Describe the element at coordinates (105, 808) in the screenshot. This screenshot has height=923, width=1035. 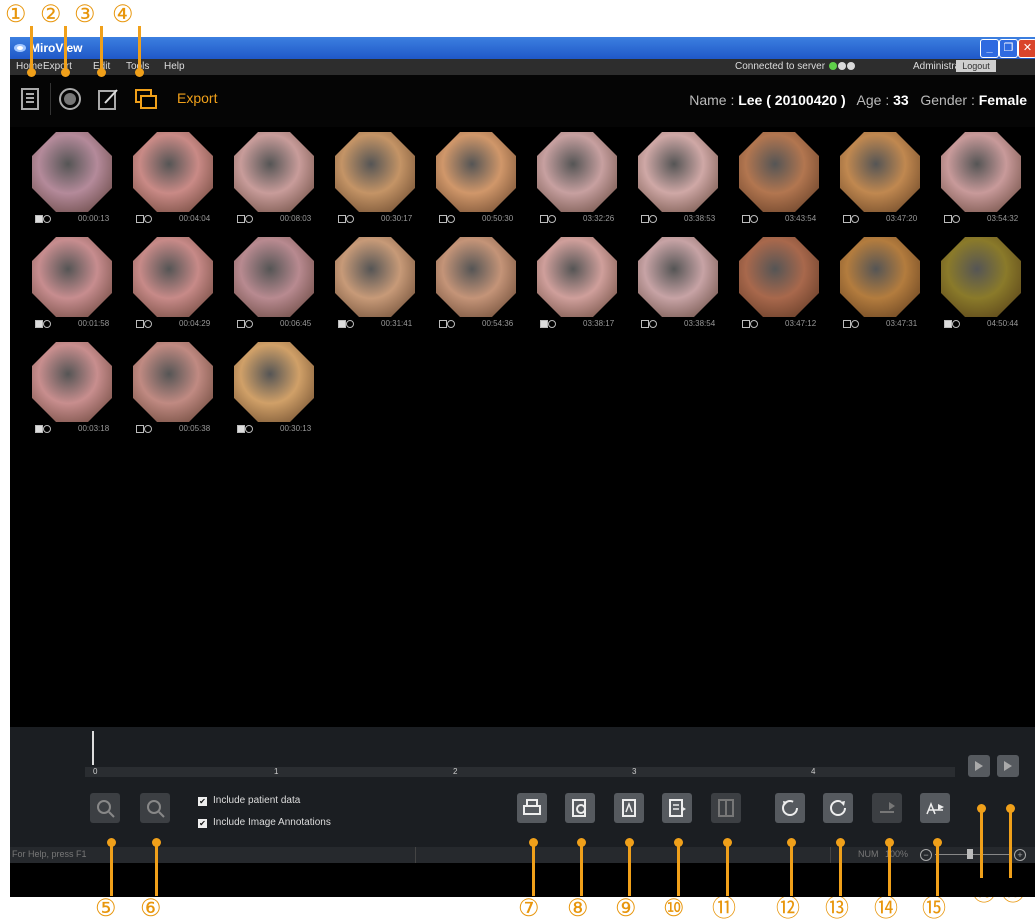
I see `zoom-in-button` at that location.